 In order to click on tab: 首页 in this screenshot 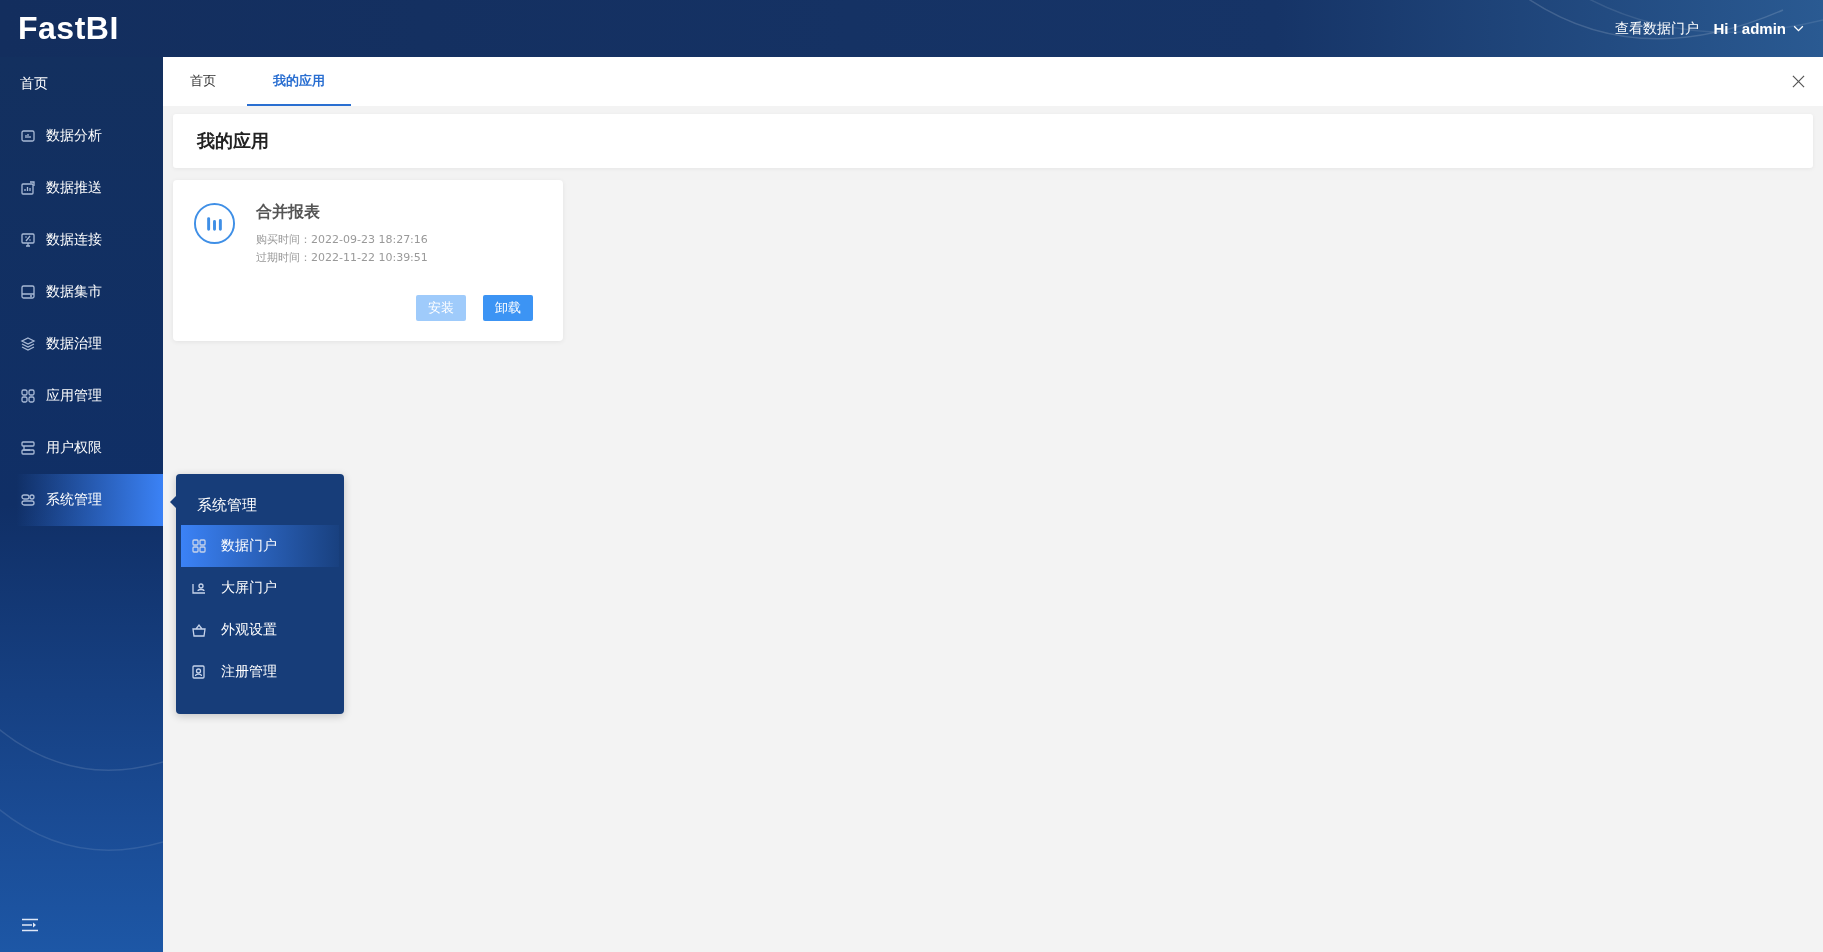, I will do `click(203, 81)`.